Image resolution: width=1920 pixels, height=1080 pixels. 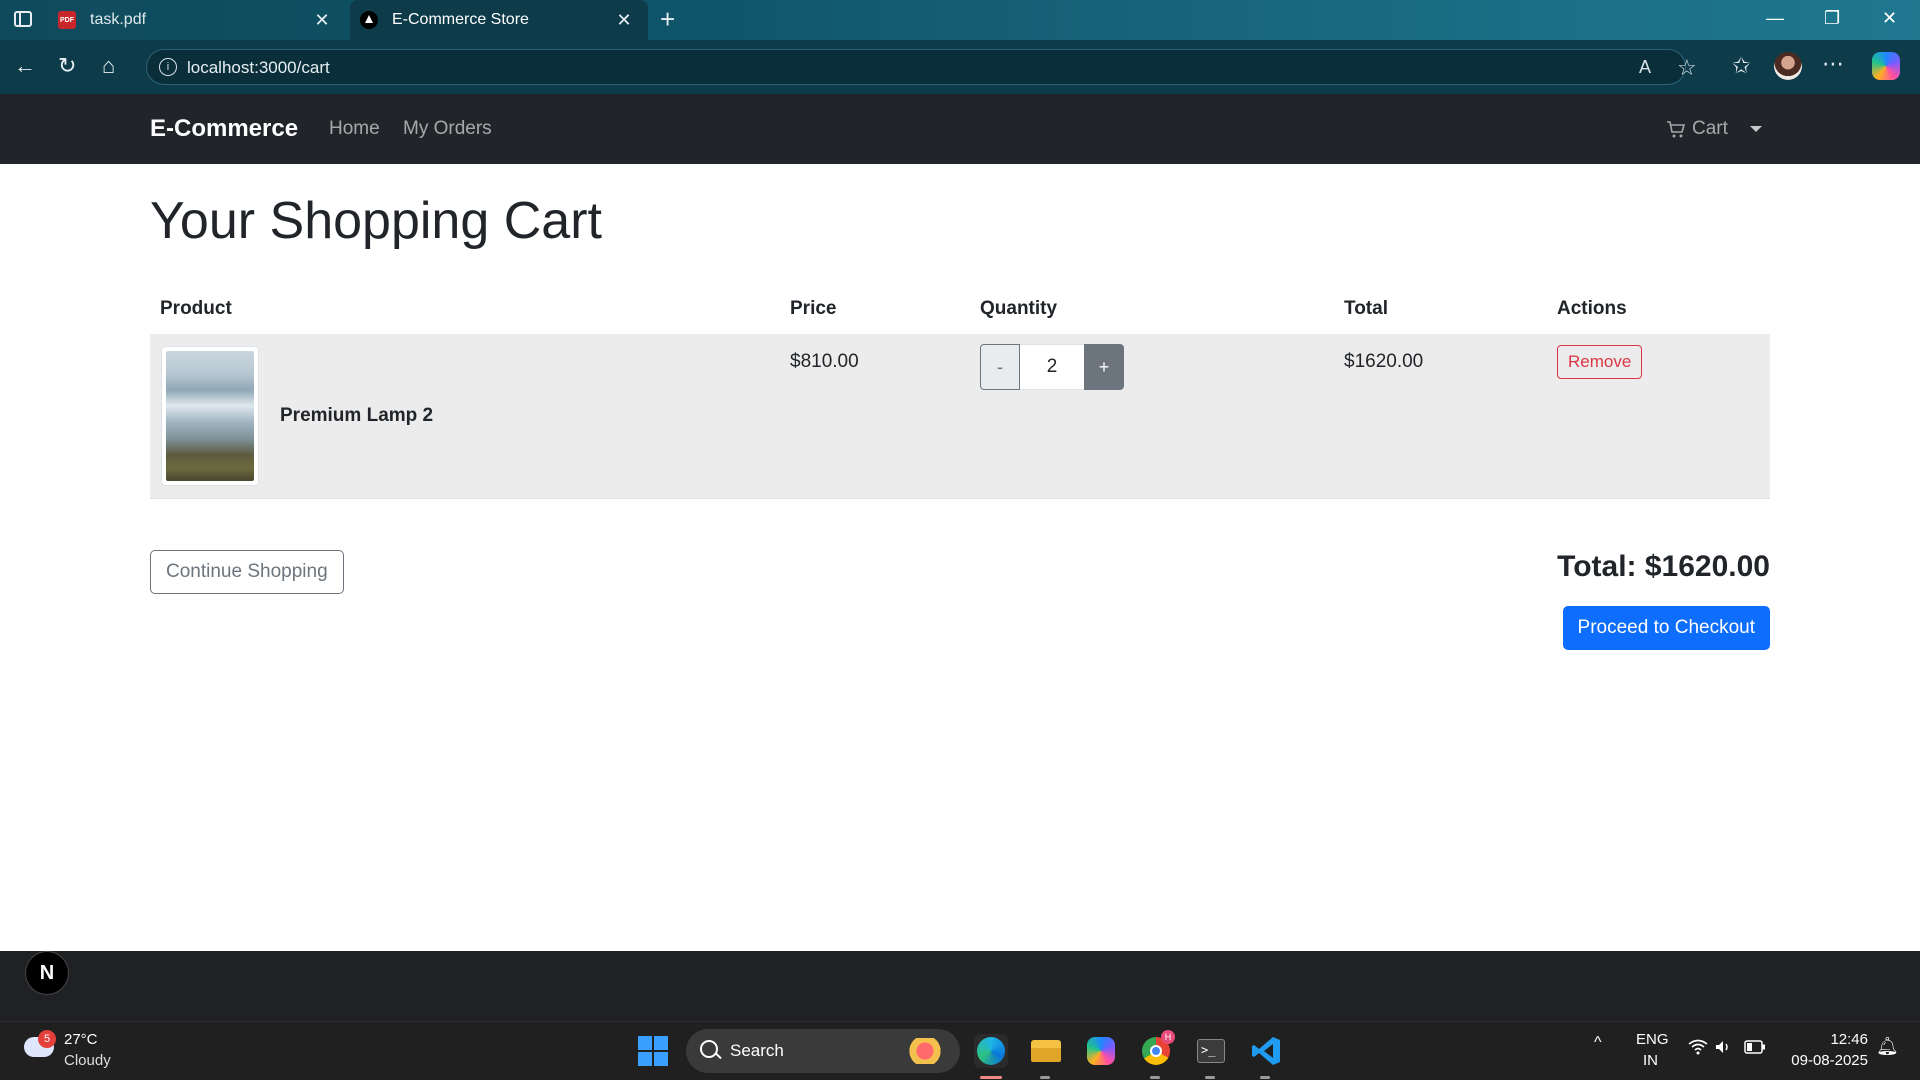 What do you see at coordinates (823, 1051) in the screenshot?
I see `taskbar-search: Search` at bounding box center [823, 1051].